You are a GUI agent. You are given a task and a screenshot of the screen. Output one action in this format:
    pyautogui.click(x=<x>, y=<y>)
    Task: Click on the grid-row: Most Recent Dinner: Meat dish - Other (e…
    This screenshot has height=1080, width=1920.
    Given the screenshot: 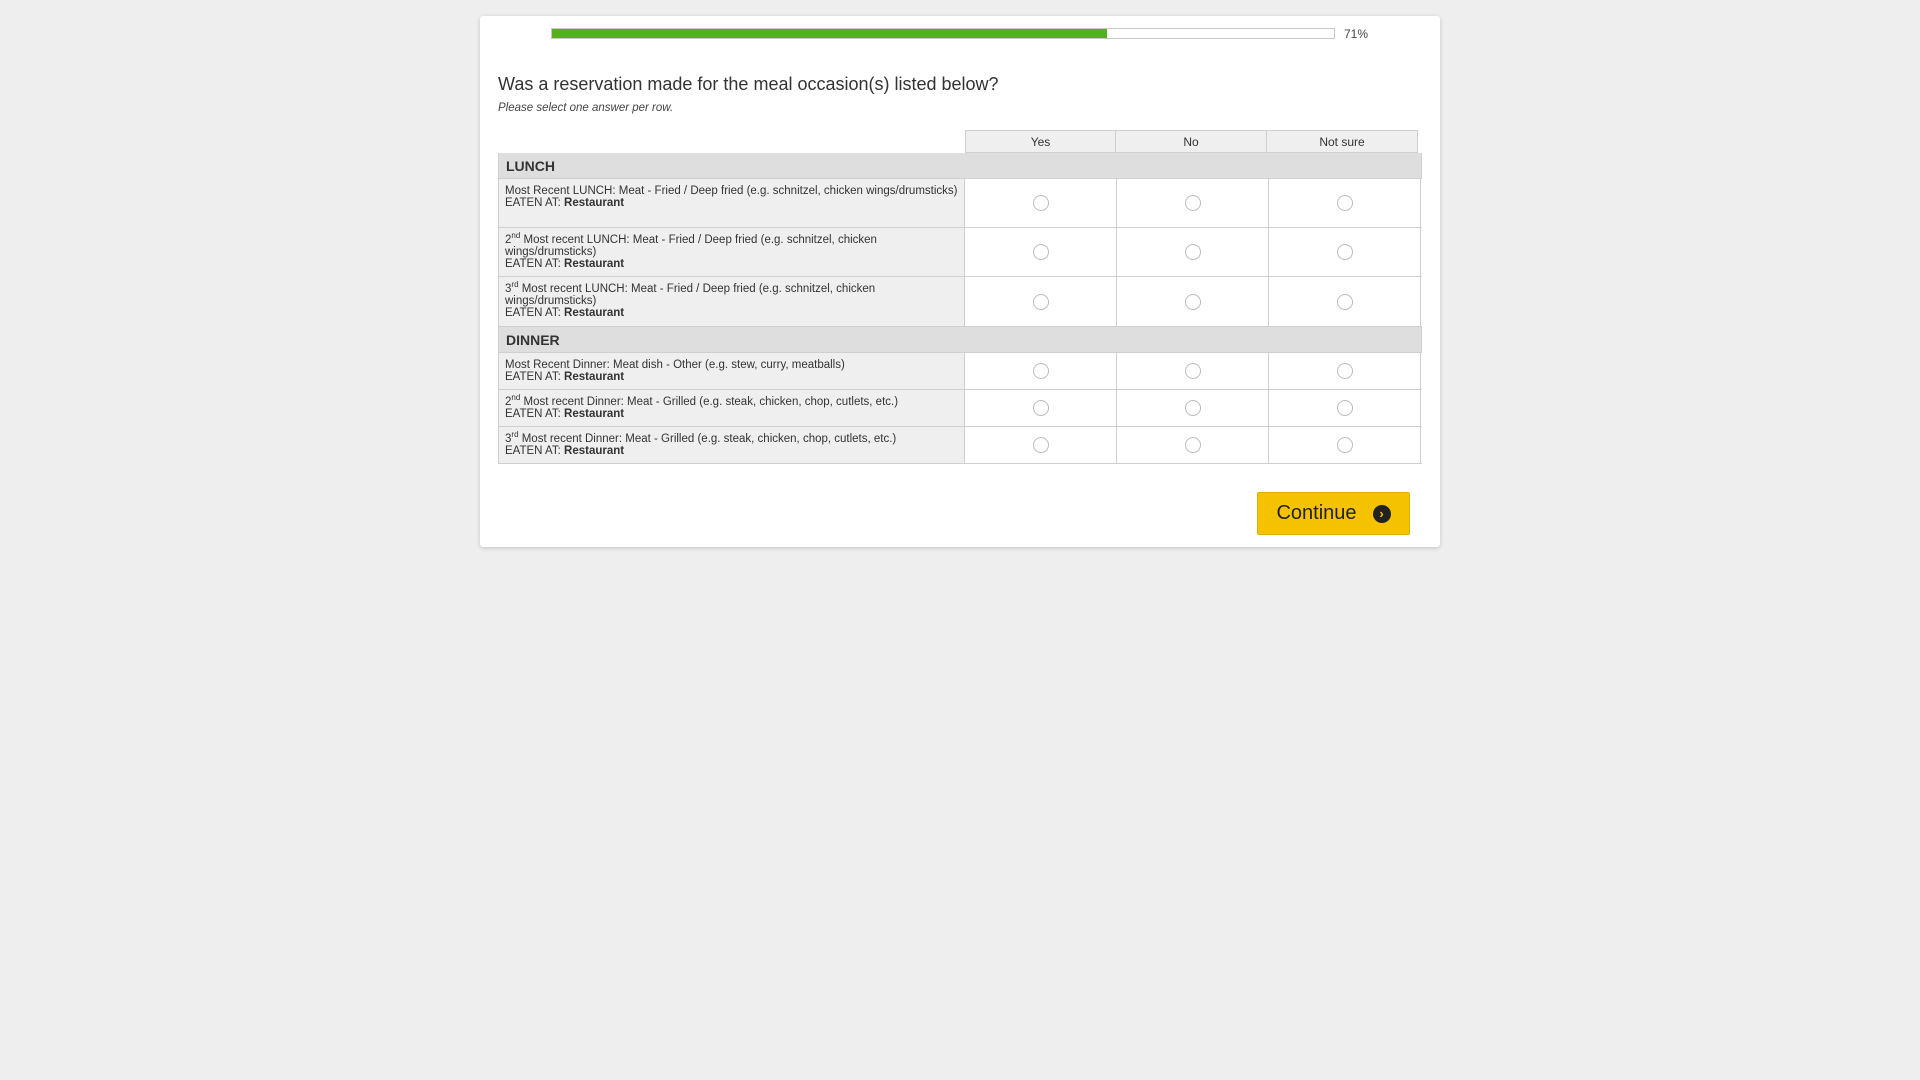 What is the action you would take?
    pyautogui.click(x=960, y=371)
    